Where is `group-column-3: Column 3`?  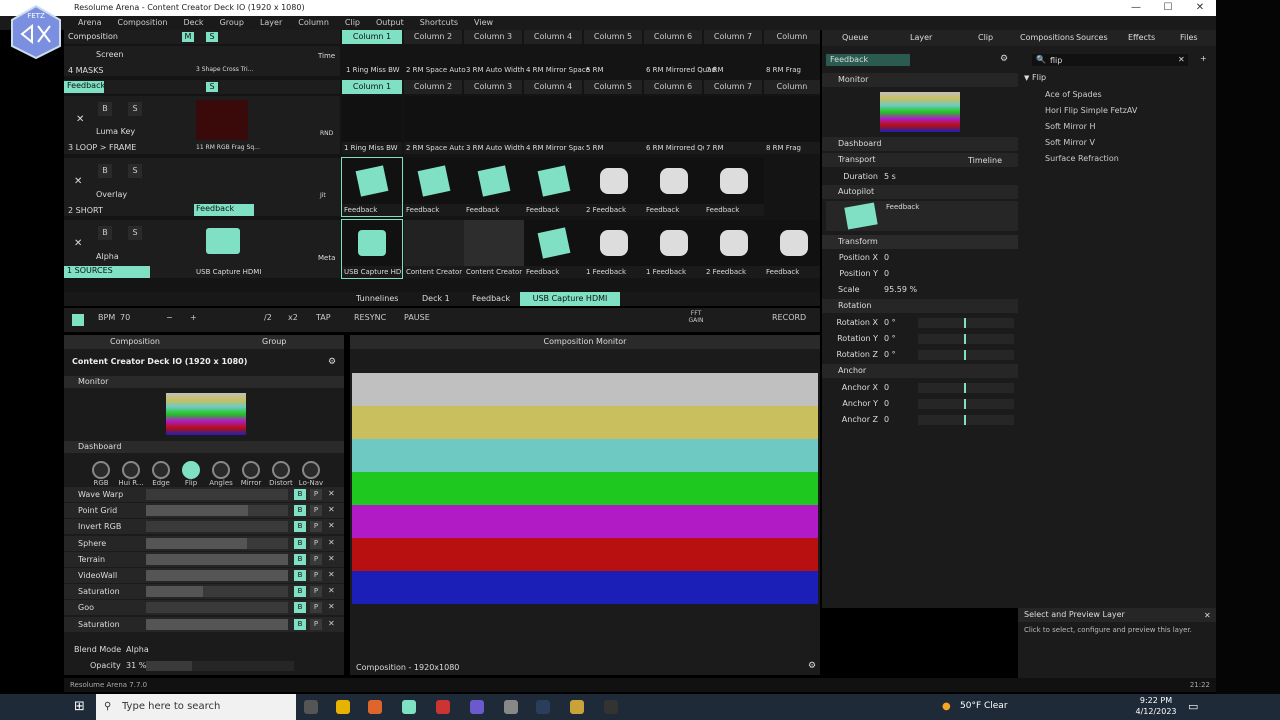
group-column-3: Column 3 is located at coordinates (493, 87).